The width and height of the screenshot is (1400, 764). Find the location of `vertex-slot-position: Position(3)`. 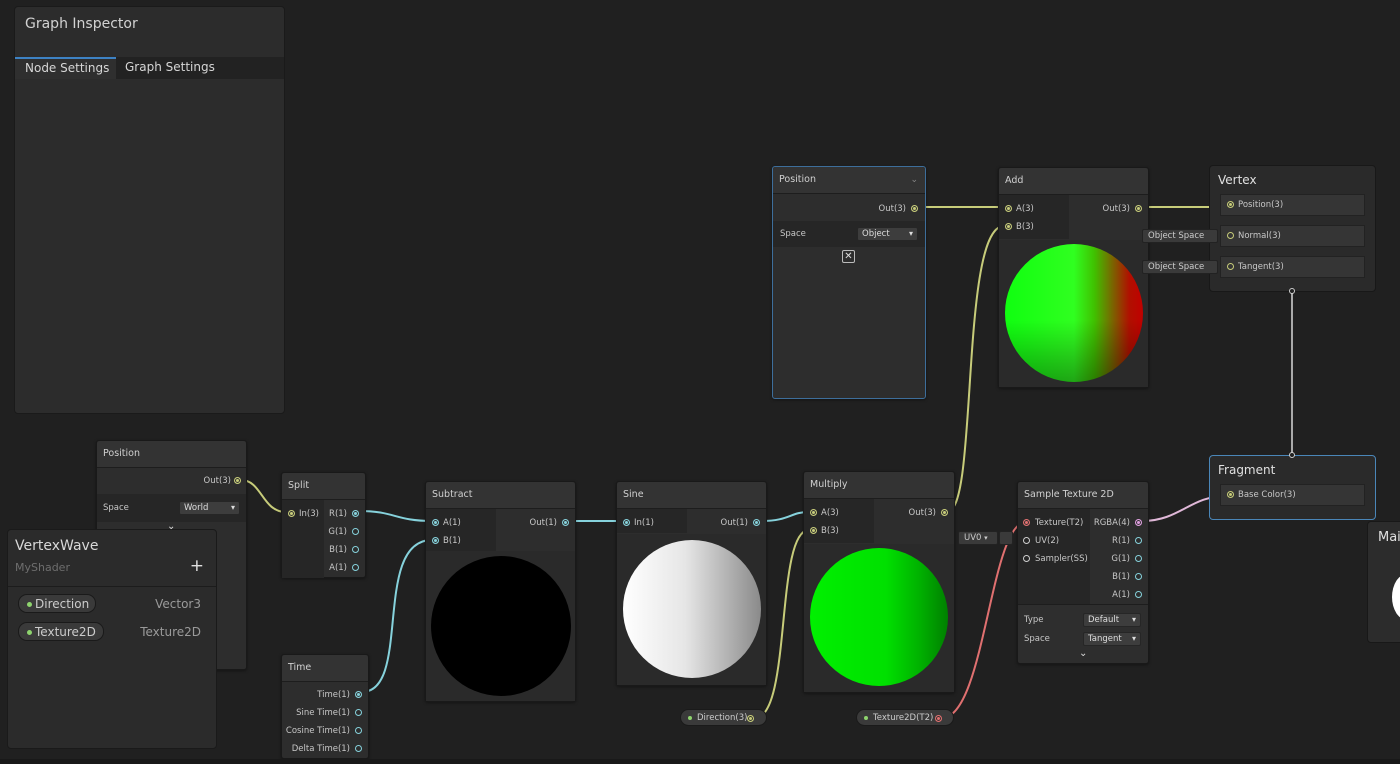

vertex-slot-position: Position(3) is located at coordinates (1292, 205).